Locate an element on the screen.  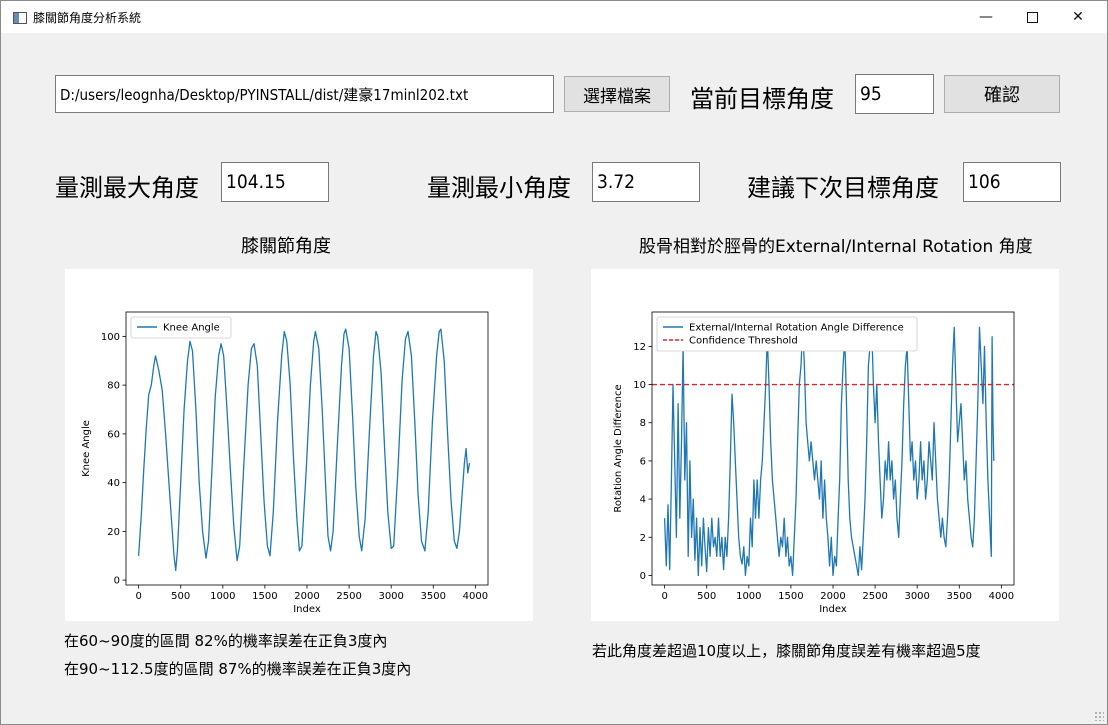
title-bar: 膝關節角度分析系統 — ✕ is located at coordinates (554, 17).